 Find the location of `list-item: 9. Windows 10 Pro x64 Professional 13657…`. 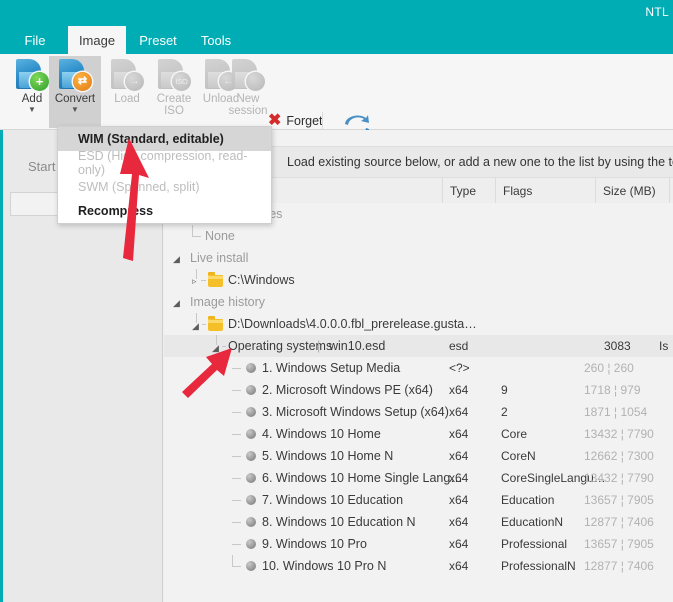

list-item: 9. Windows 10 Pro x64 Professional 13657… is located at coordinates (418, 544).